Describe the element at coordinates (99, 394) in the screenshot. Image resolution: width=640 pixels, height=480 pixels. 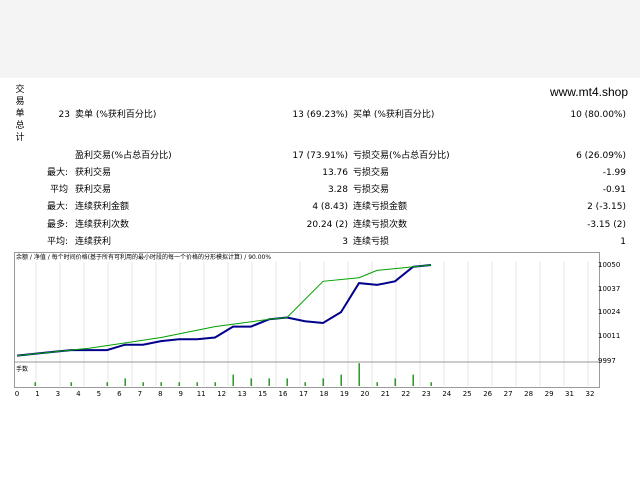
I see `x-tick-label: 5` at that location.